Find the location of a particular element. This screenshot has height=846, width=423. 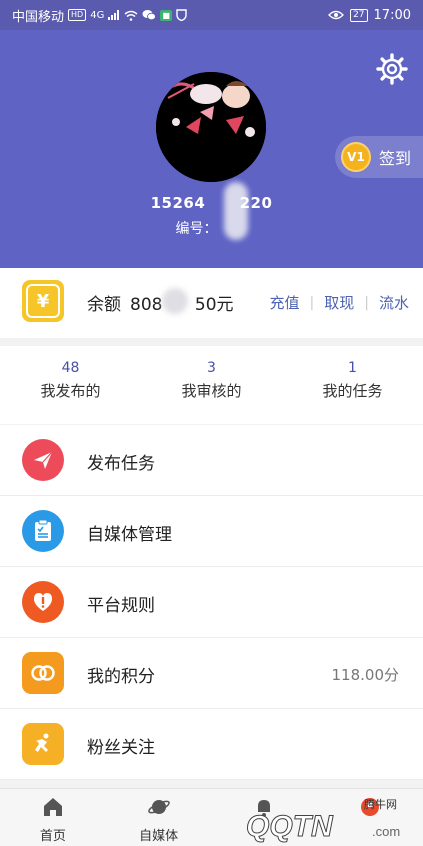

stat-label: 我审核的 is located at coordinates (211, 391).